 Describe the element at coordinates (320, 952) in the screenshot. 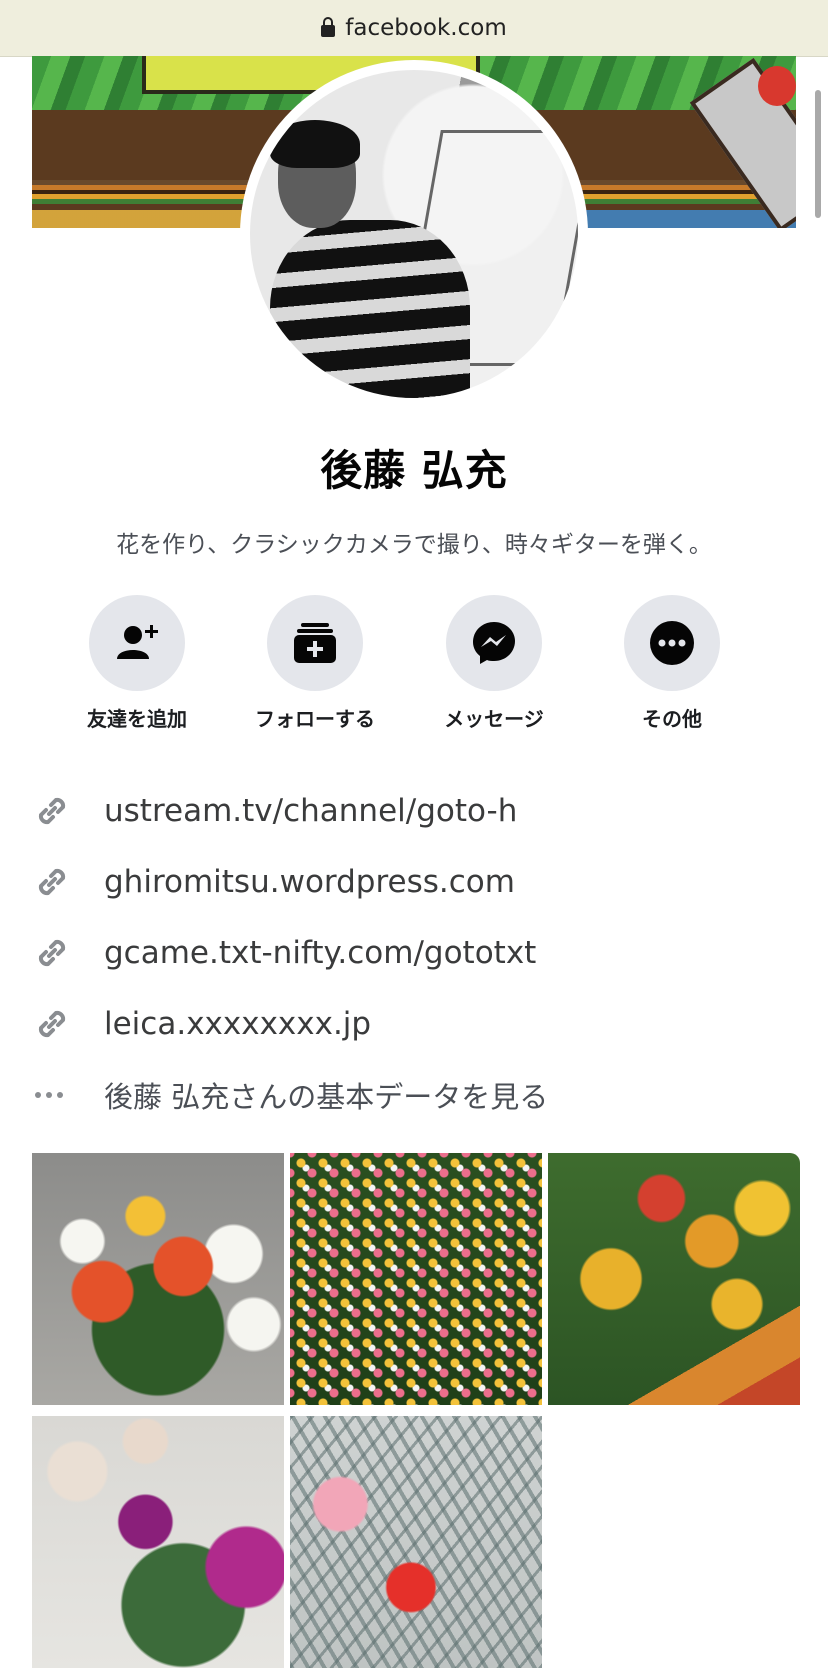

I see `website-link-text: gcame.txt-nifty.com/gototxt` at that location.